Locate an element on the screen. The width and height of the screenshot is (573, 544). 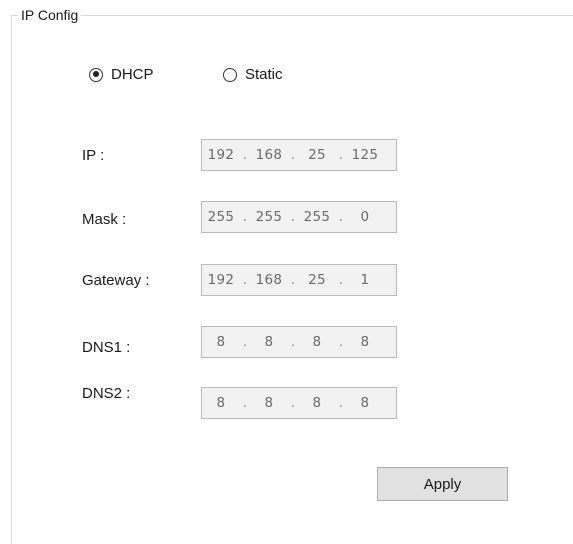
gateway-octet-1: 192 is located at coordinates (221, 280).